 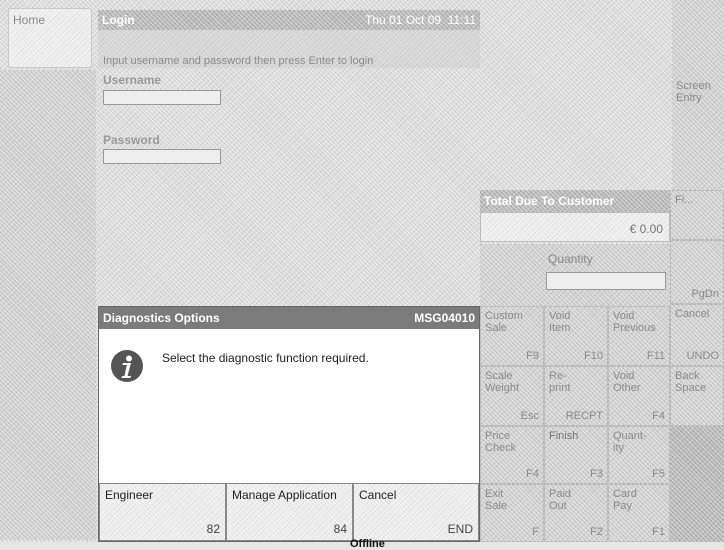 What do you see at coordinates (162, 512) in the screenshot?
I see `engineer-button: Engineer 82` at bounding box center [162, 512].